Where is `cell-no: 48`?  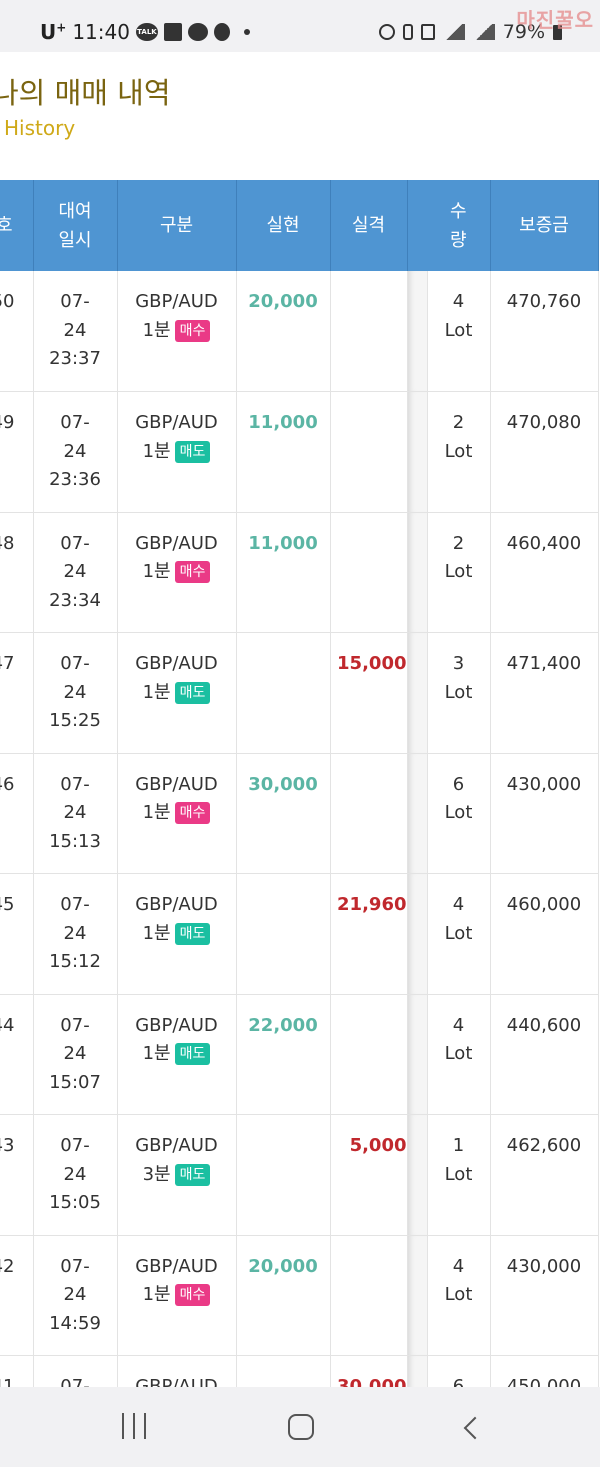
cell-no: 48 is located at coordinates (17, 572).